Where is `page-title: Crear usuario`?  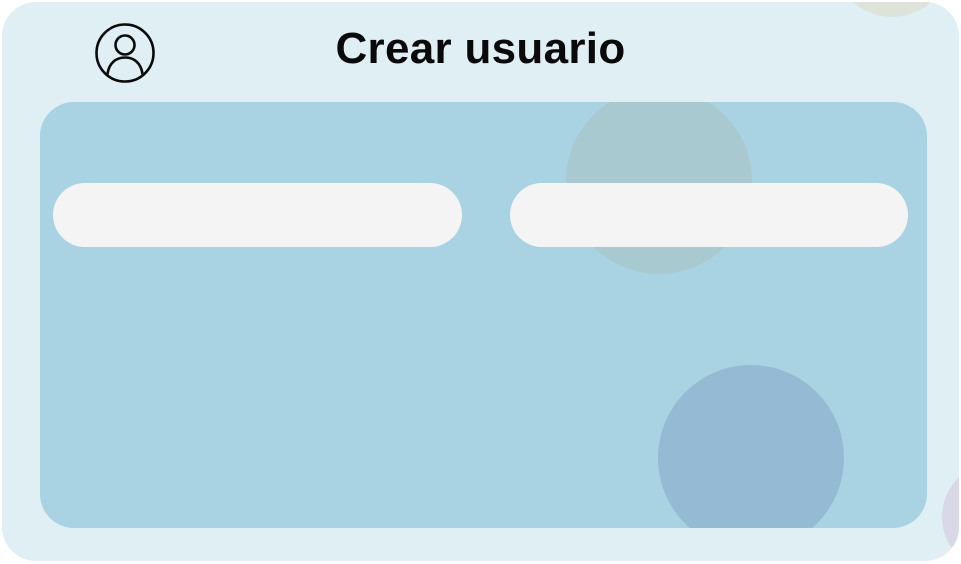 page-title: Crear usuario is located at coordinates (480, 48).